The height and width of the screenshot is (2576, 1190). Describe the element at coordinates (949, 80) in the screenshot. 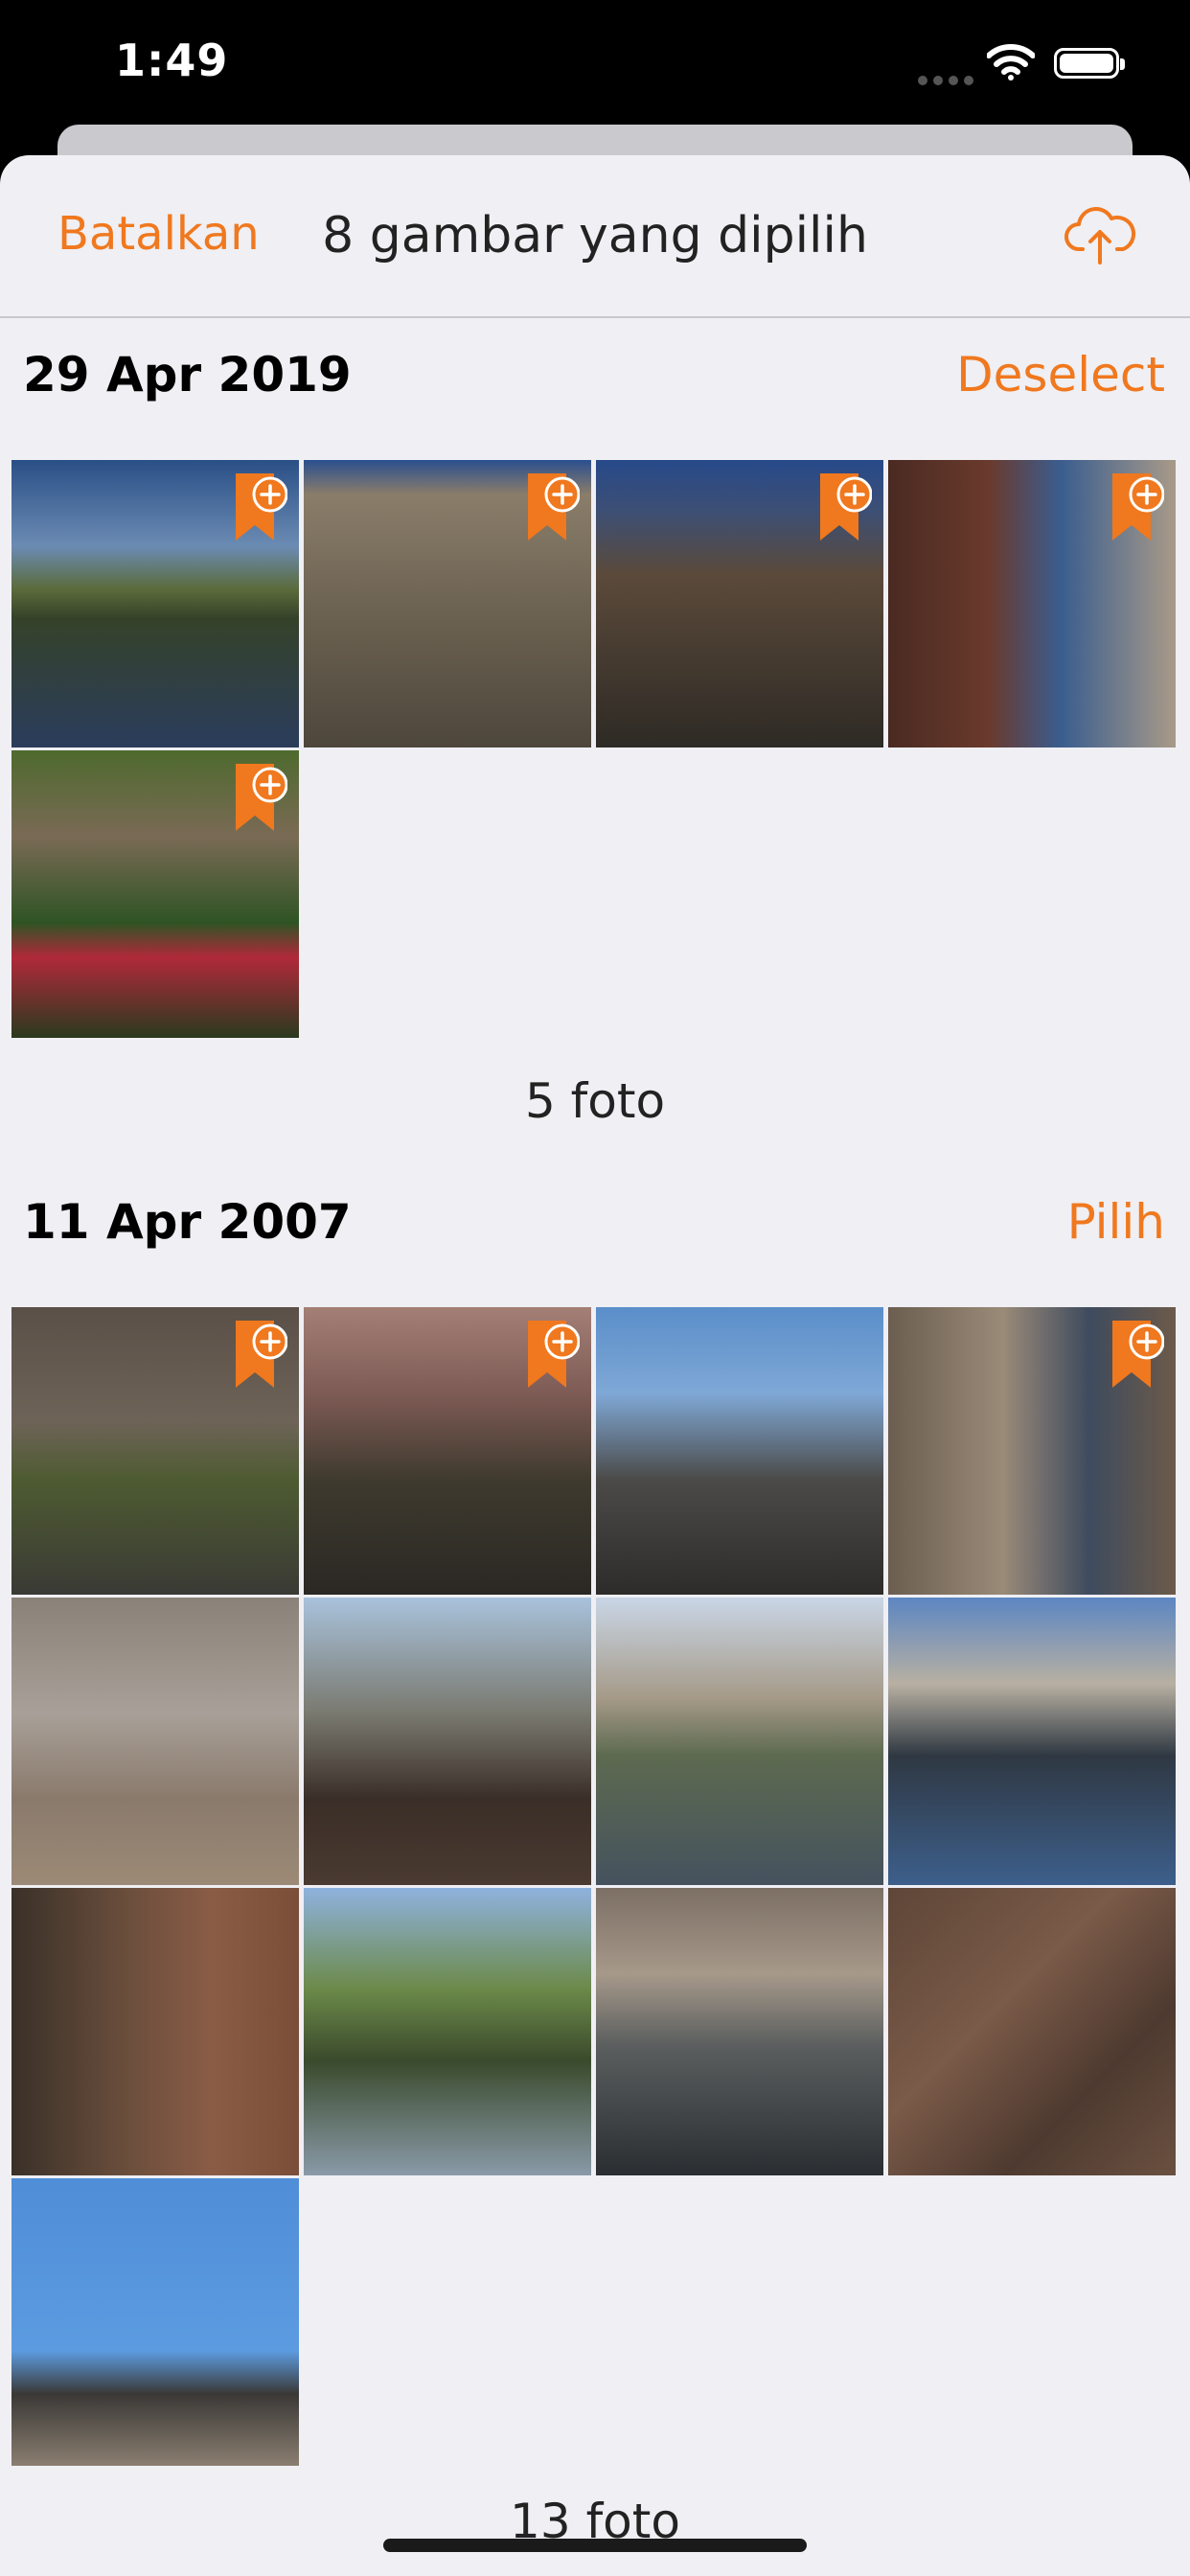

I see `signal-icon` at that location.